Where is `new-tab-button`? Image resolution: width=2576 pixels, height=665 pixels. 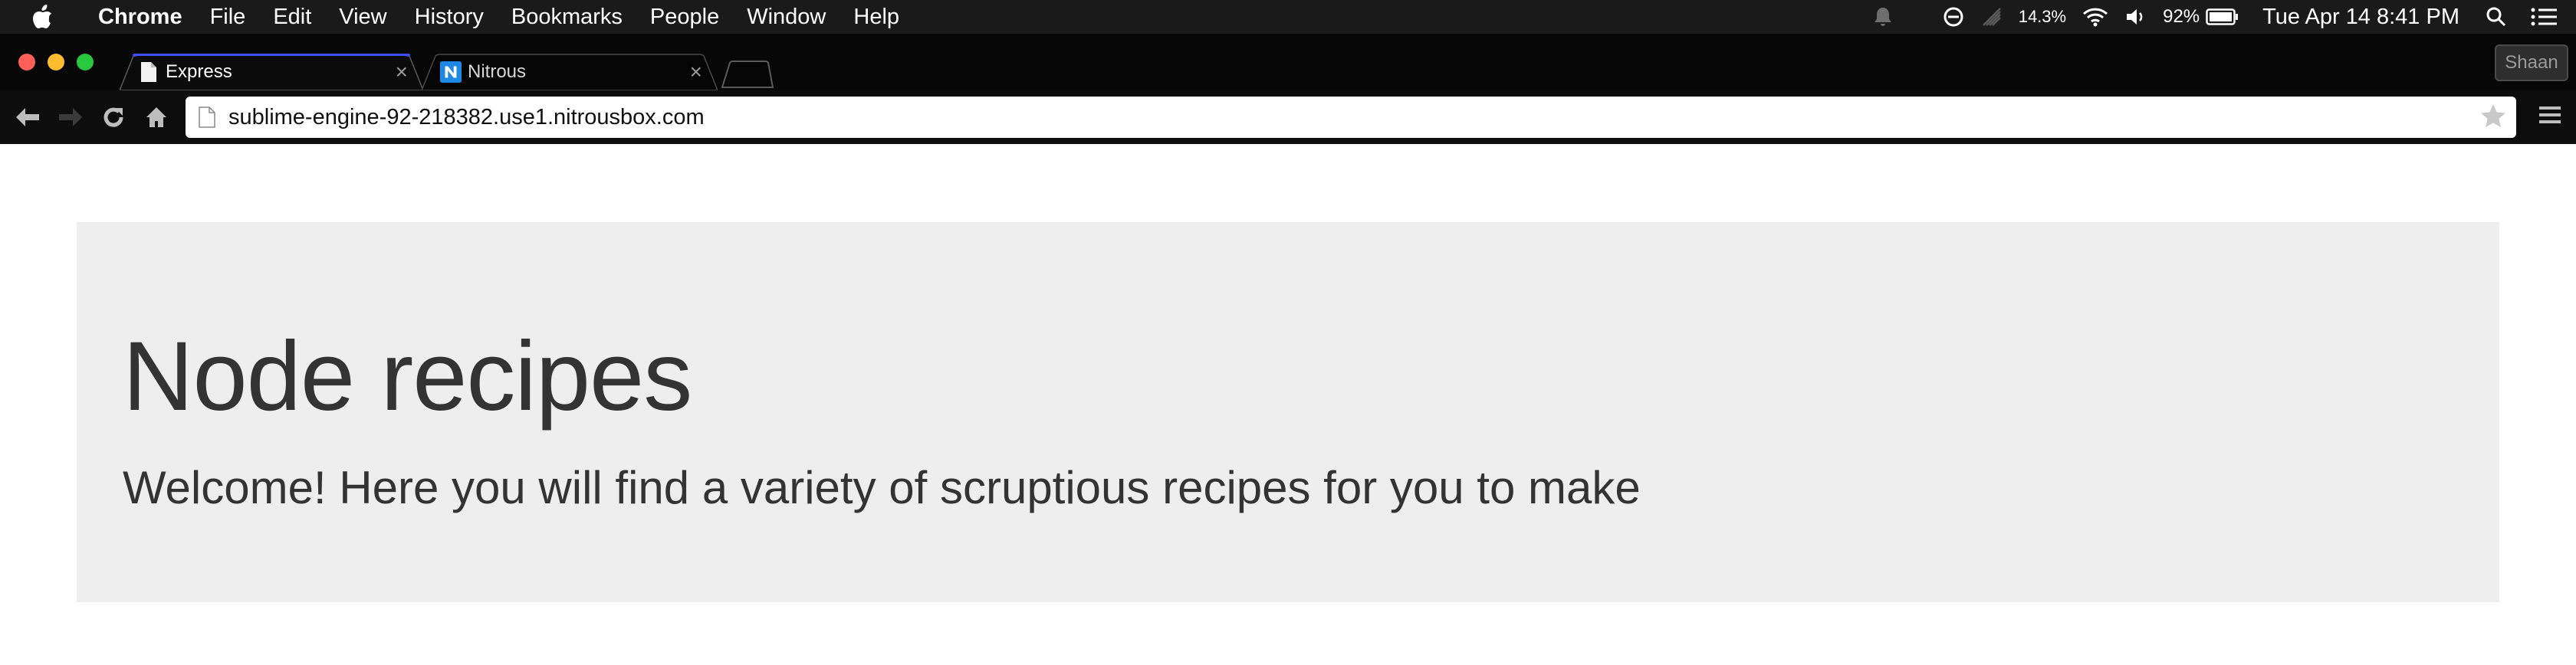 new-tab-button is located at coordinates (747, 74).